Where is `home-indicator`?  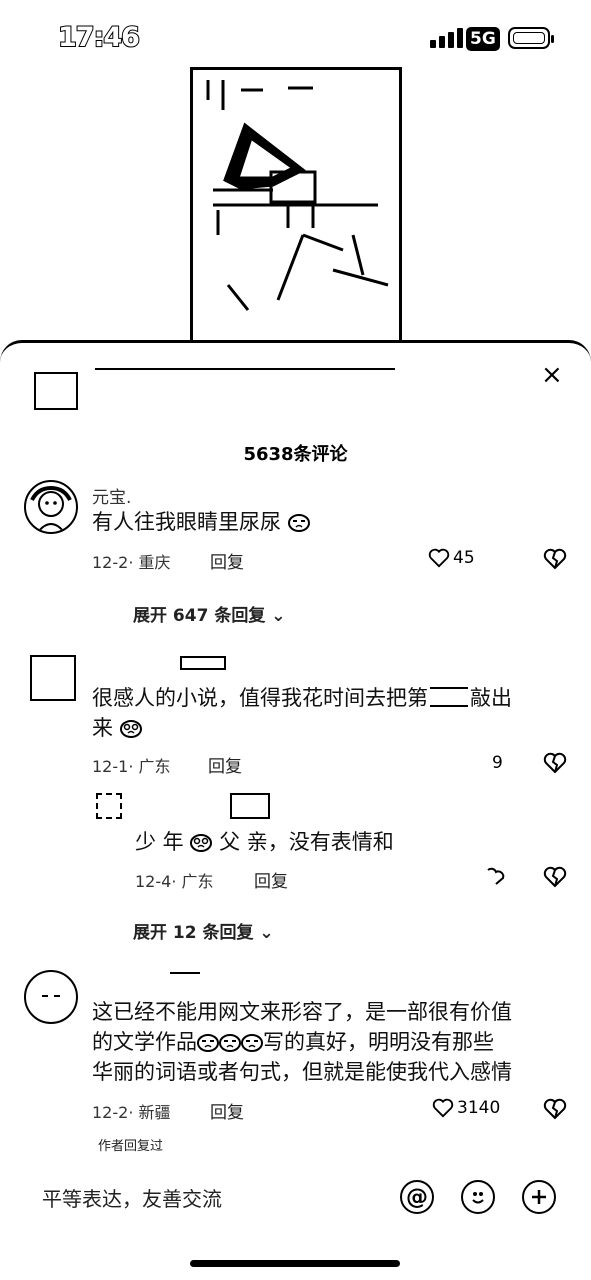 home-indicator is located at coordinates (295, 1263).